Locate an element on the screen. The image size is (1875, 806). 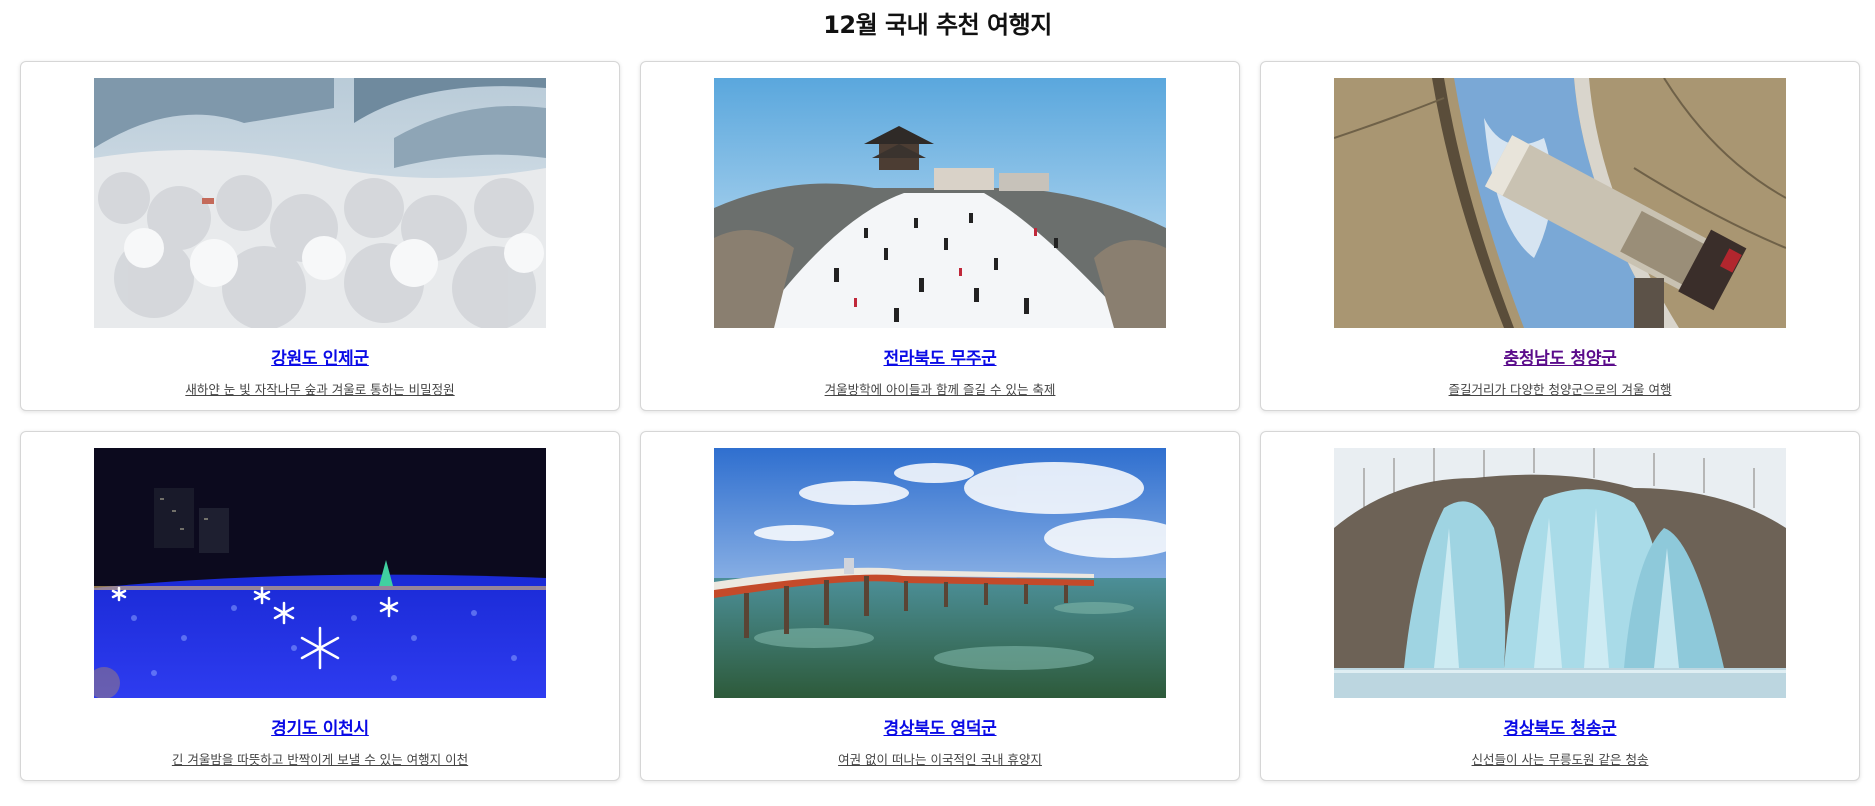
destination-card: 경상북도 영덕군 여권 없이 떠나는 이국적인 국내 휴양지 is located at coordinates (940, 606).